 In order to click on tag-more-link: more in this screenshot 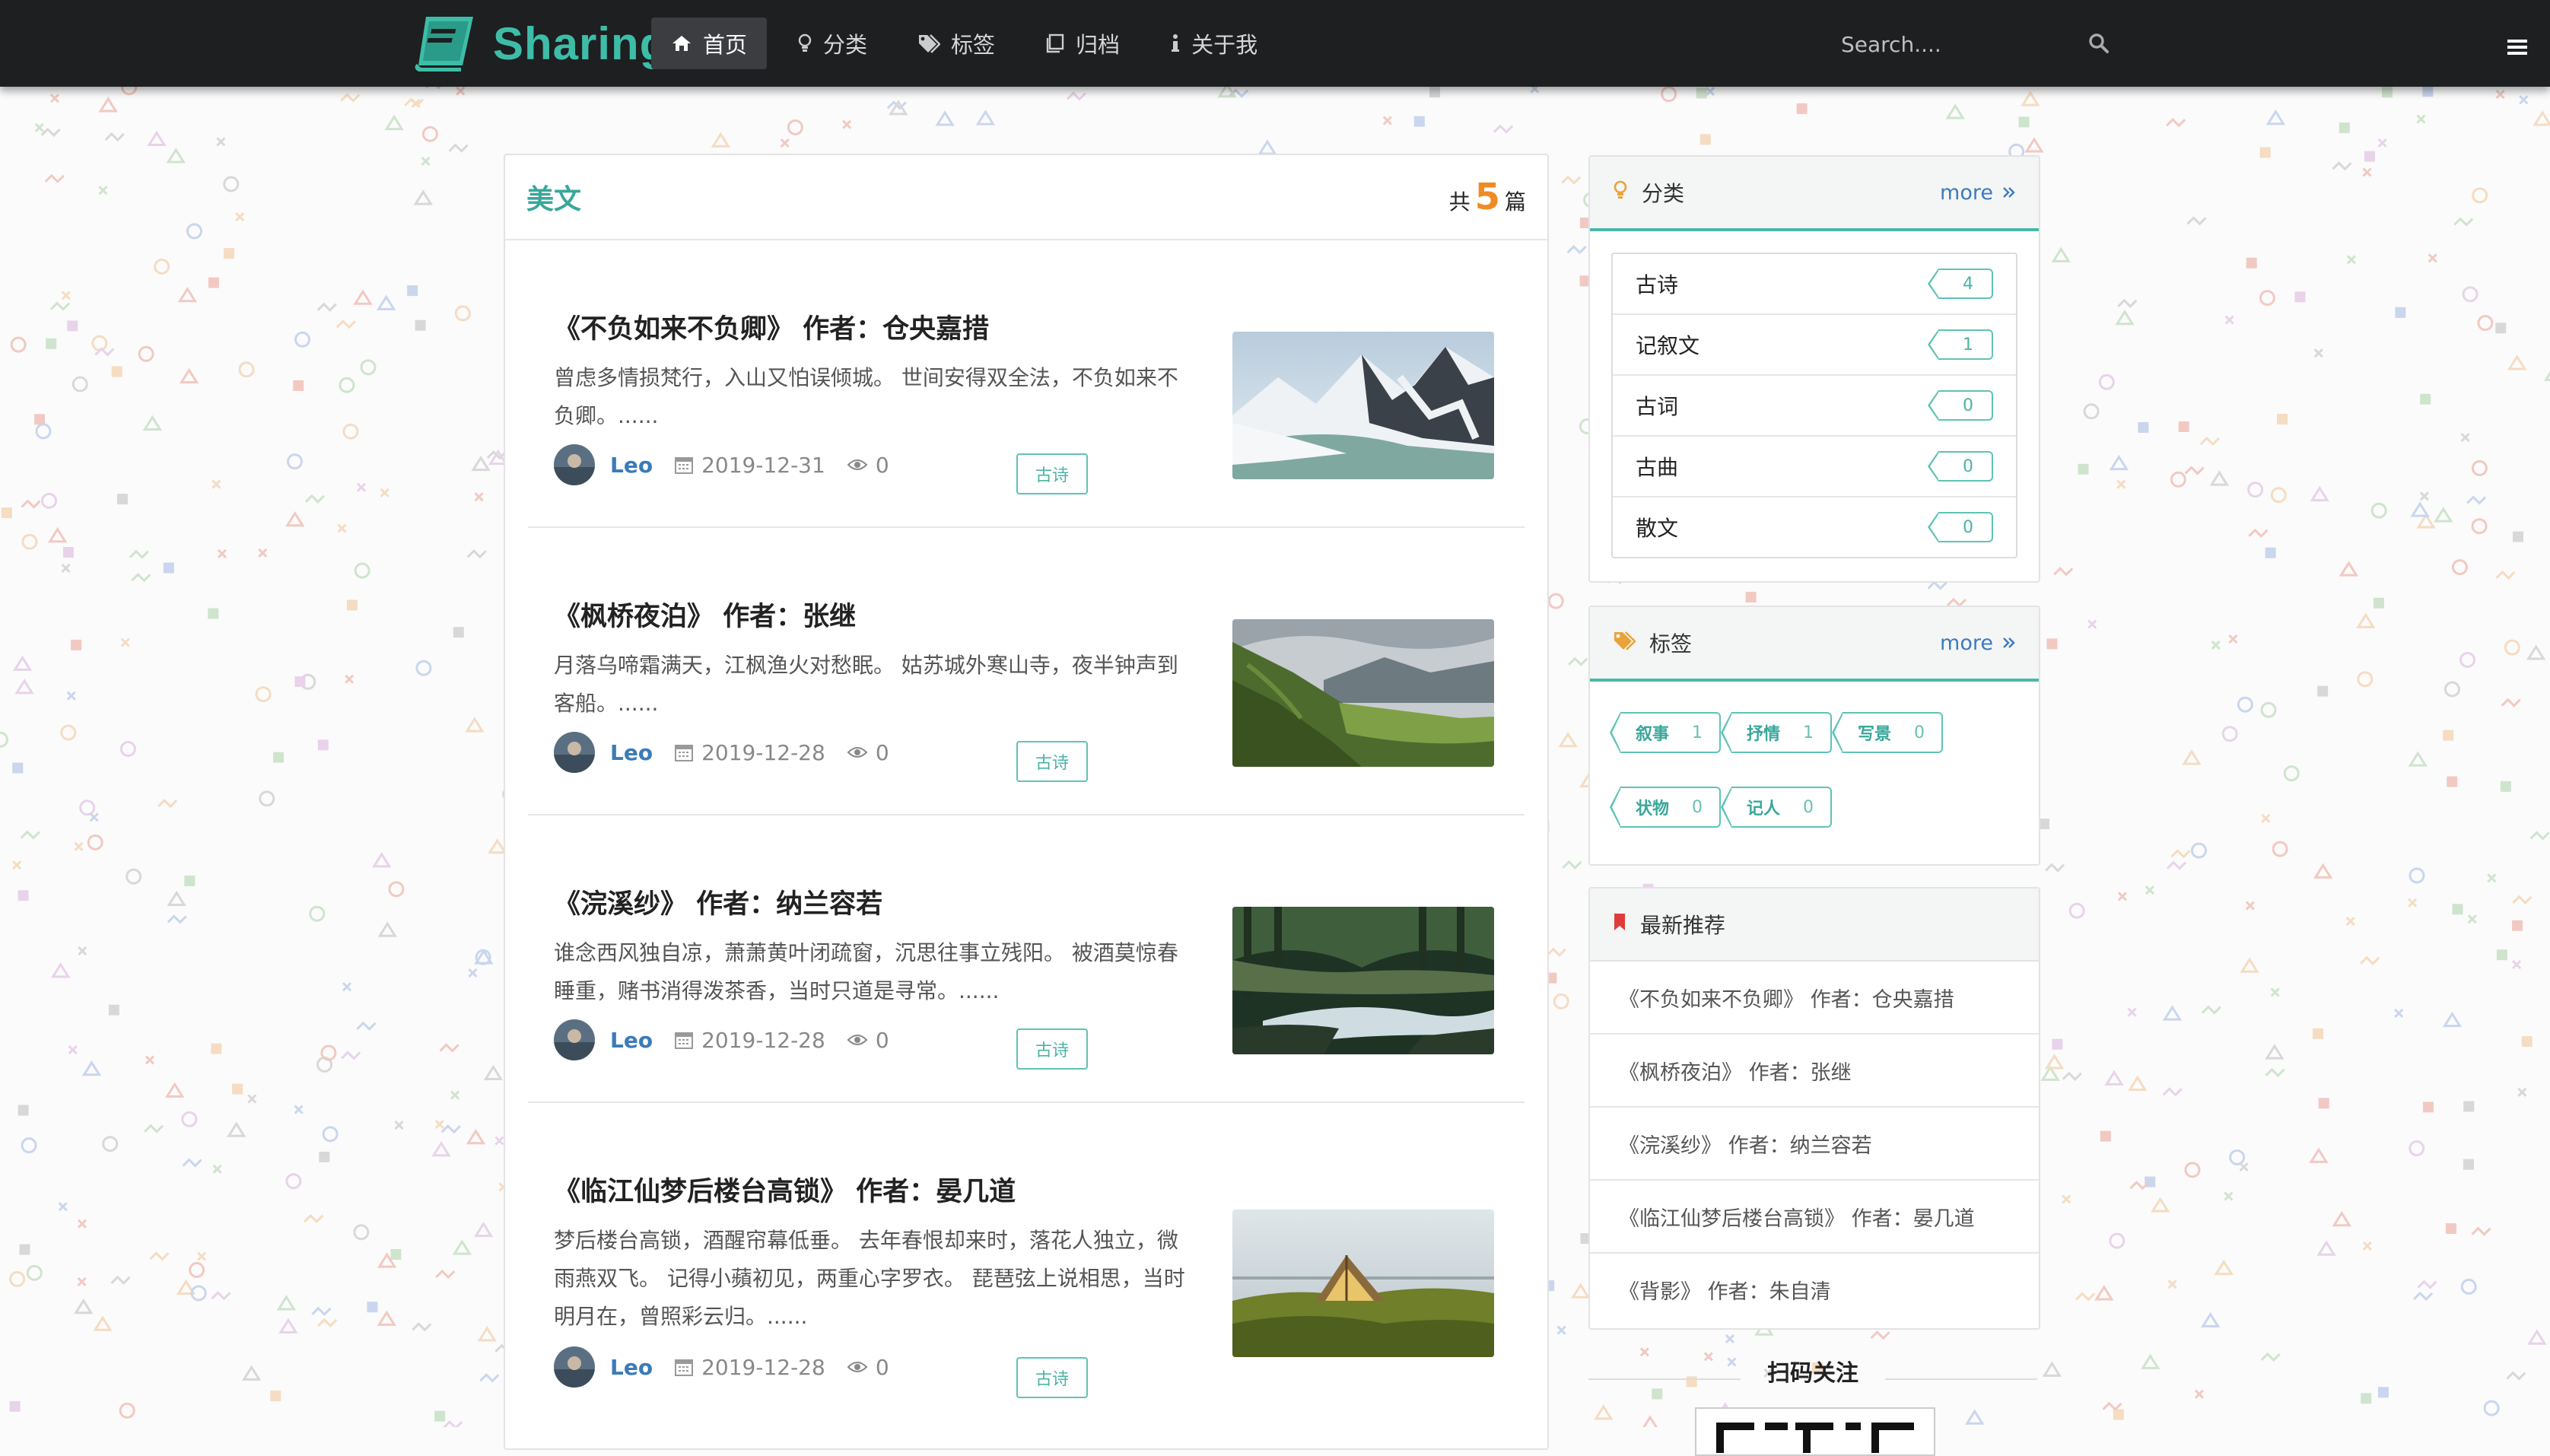, I will do `click(1978, 643)`.